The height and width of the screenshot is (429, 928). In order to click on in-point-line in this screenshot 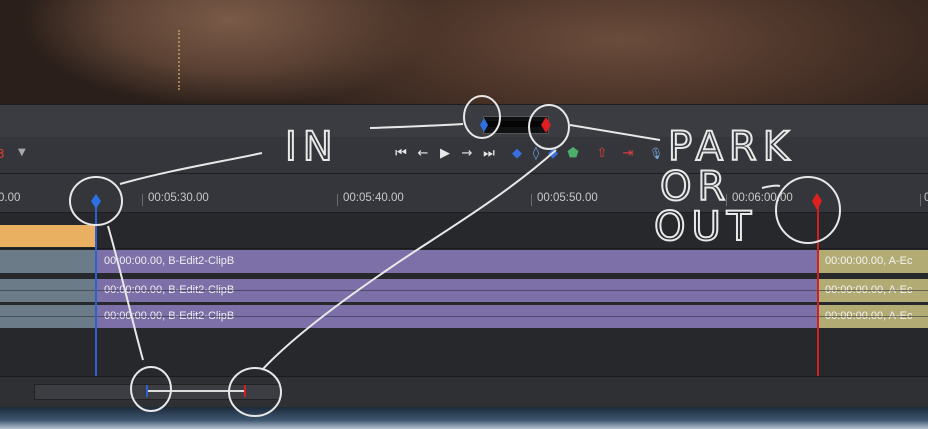, I will do `click(96, 288)`.